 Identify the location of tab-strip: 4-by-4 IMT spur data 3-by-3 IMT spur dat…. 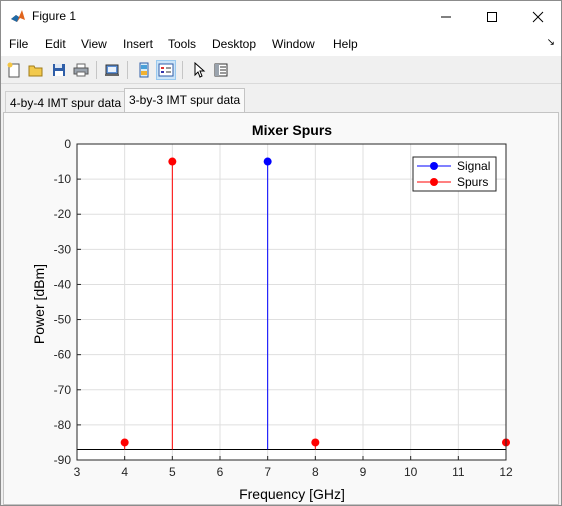
(281, 100).